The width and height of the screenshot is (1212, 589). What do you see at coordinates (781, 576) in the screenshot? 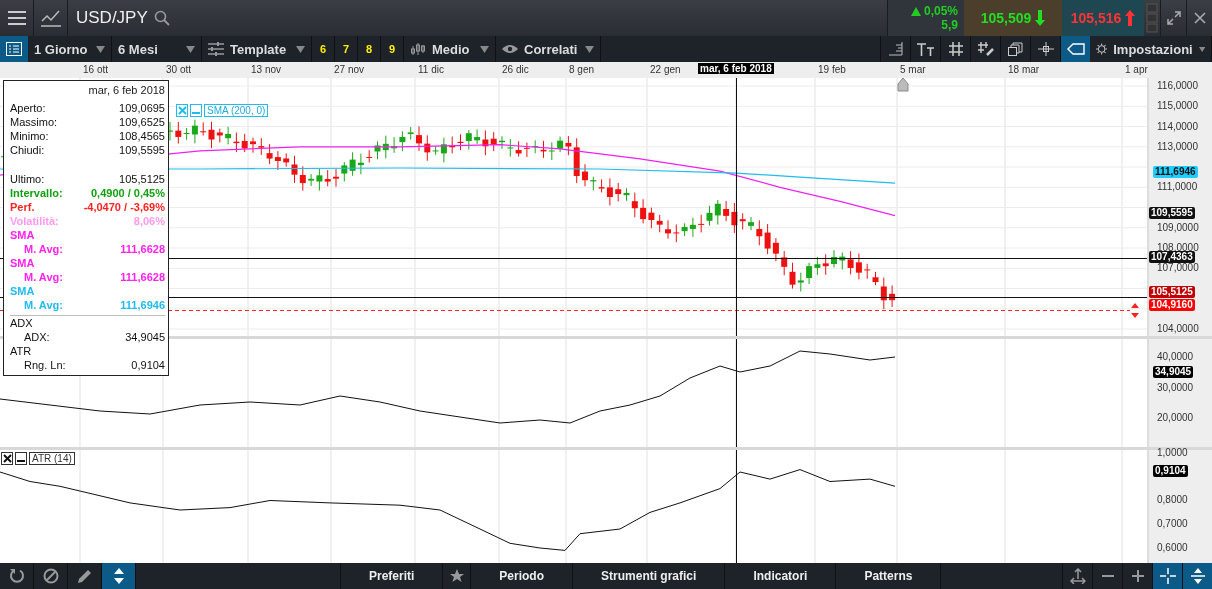
I see `bottom-tab: Indicatori` at bounding box center [781, 576].